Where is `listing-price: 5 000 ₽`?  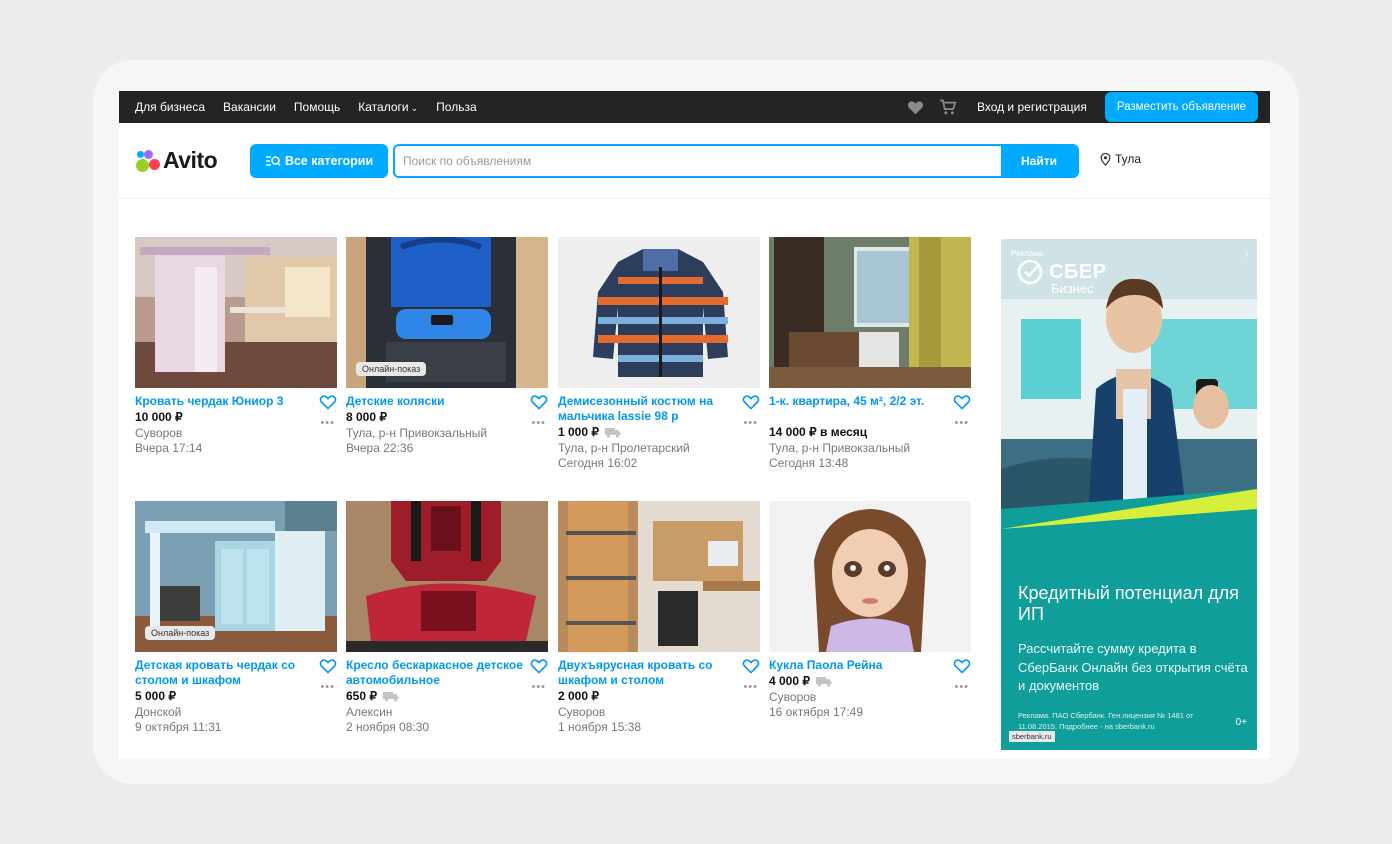 listing-price: 5 000 ₽ is located at coordinates (225, 697).